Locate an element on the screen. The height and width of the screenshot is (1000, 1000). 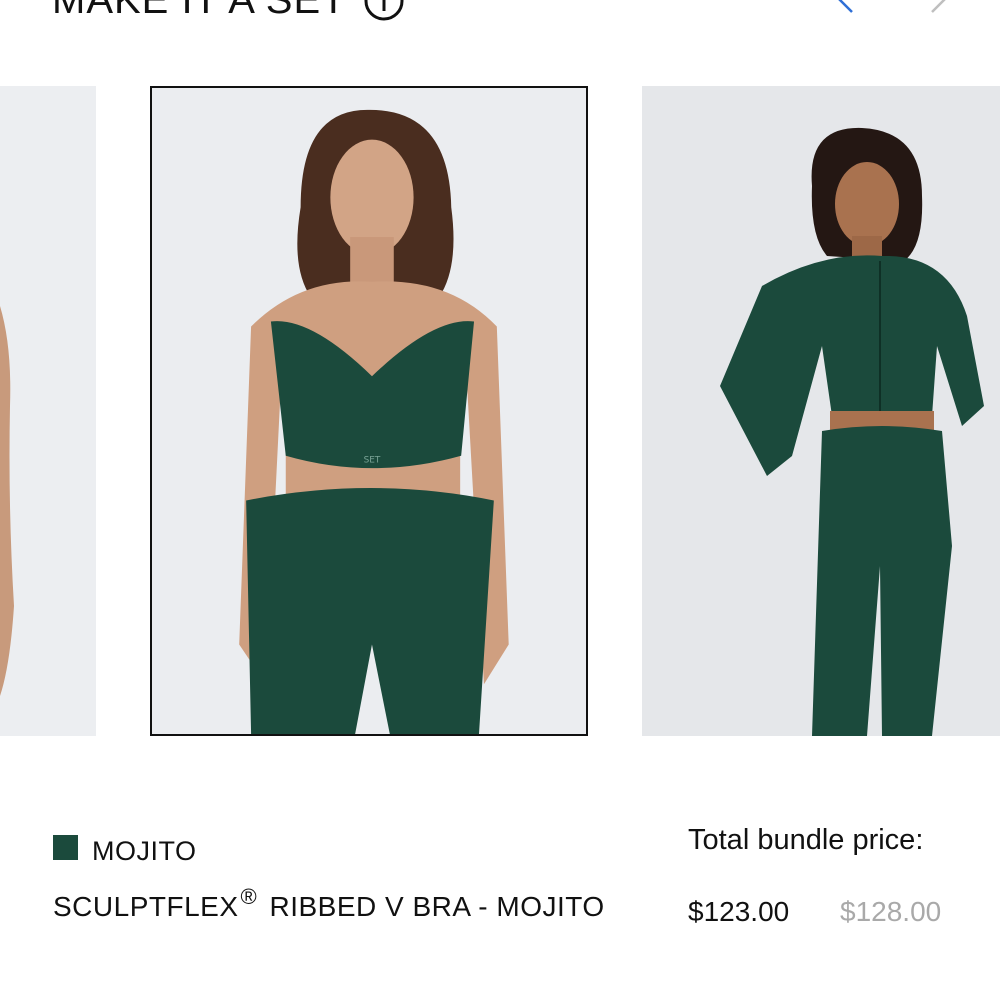
section-title-text: MAKE IT A SET is located at coordinates (199, 11).